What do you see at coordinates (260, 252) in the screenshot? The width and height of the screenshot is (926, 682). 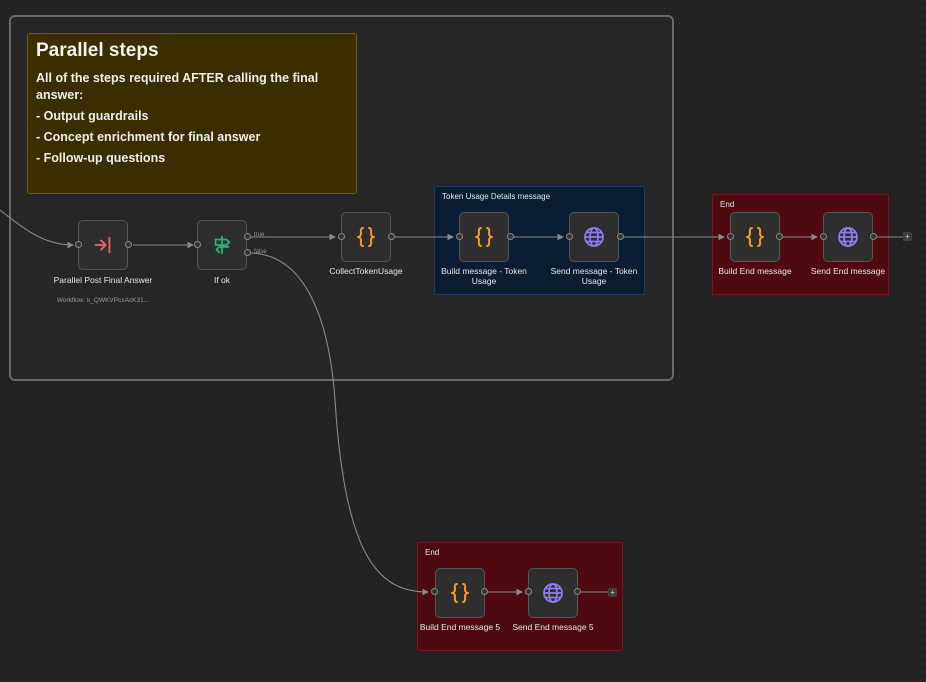 I see `false-port-label: false` at bounding box center [260, 252].